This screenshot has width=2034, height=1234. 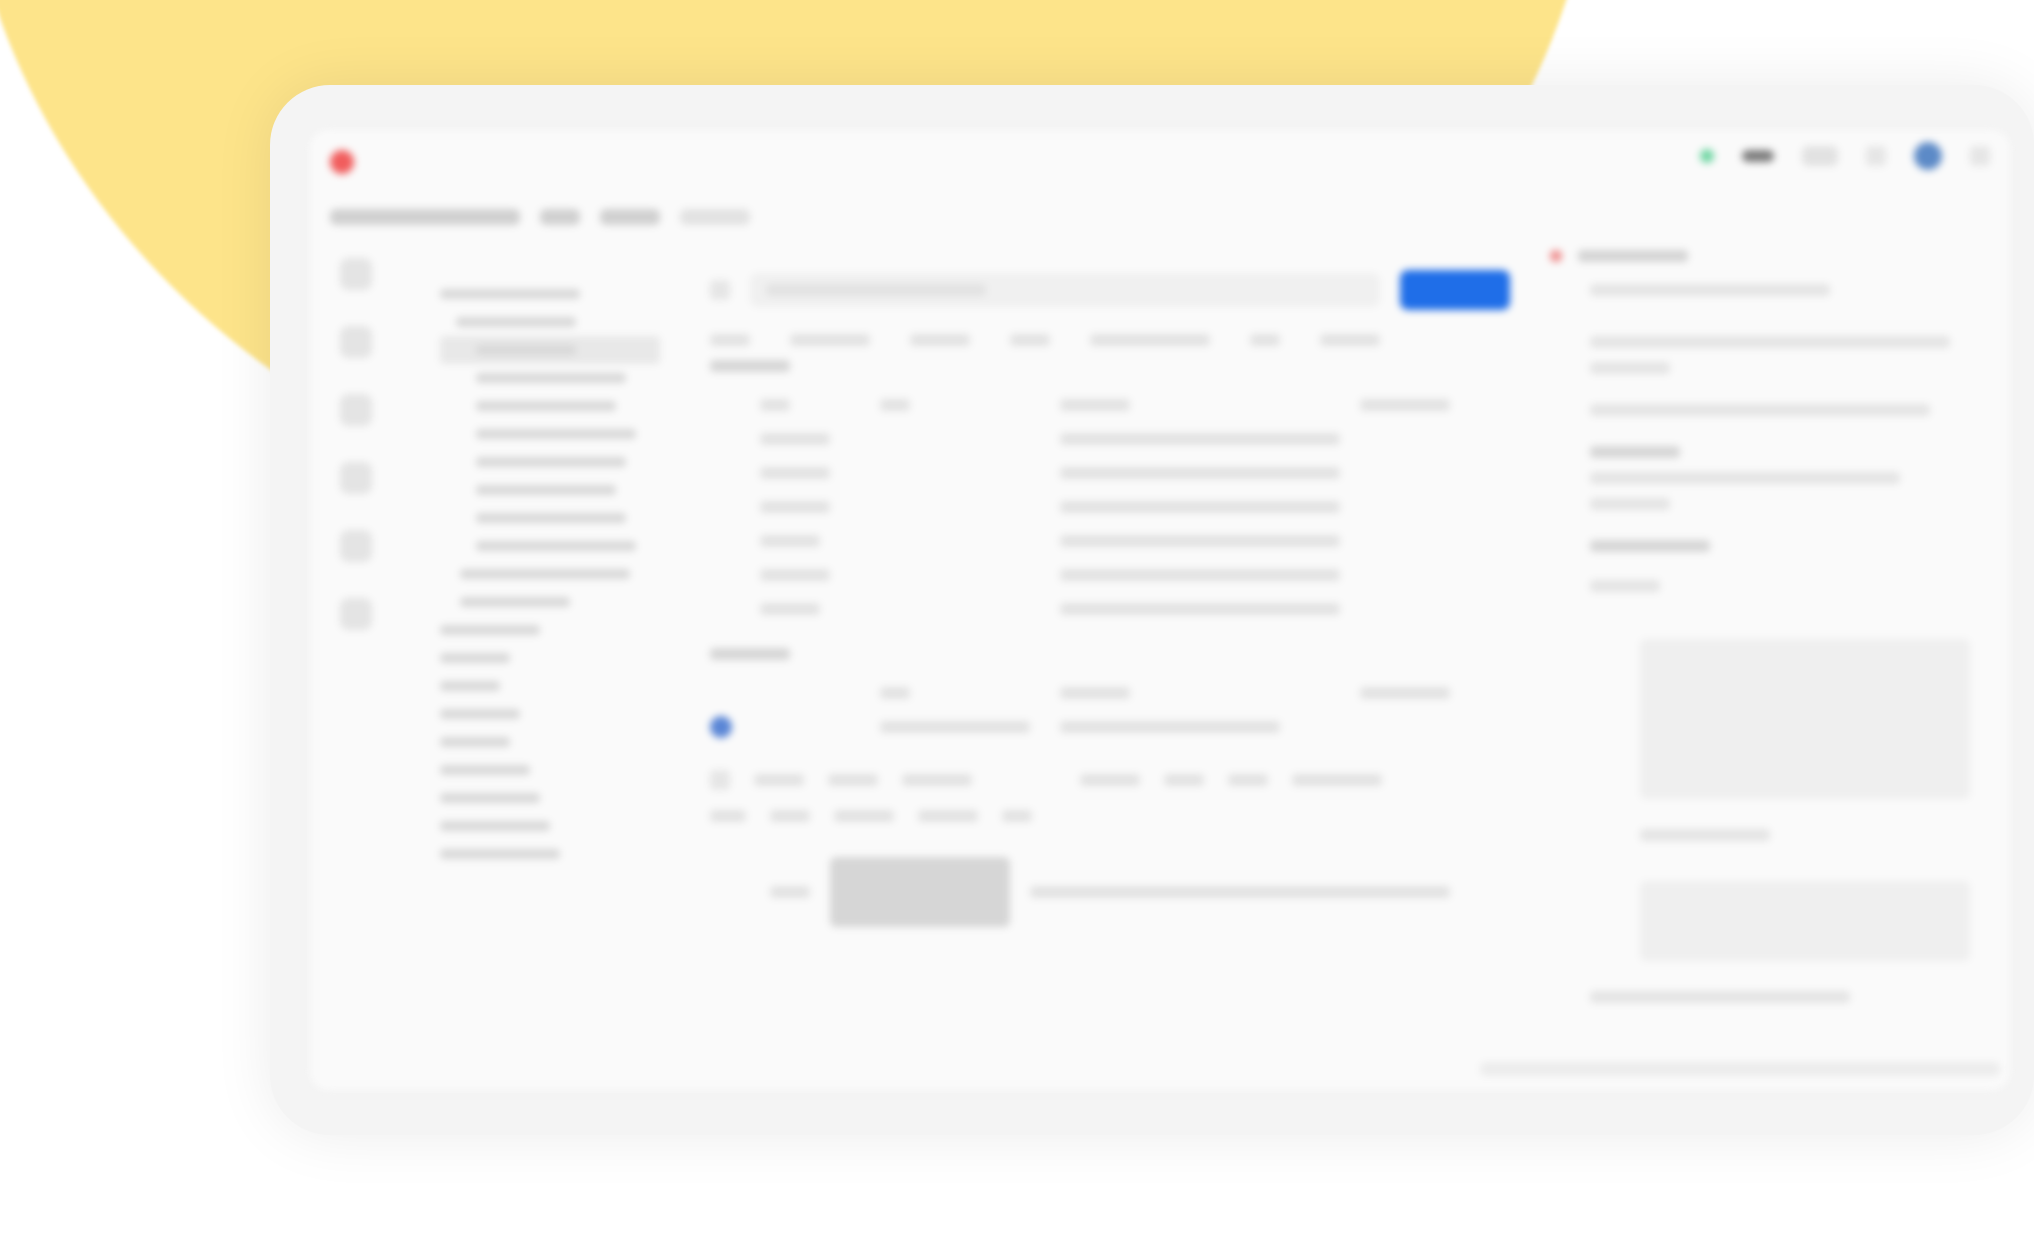 What do you see at coordinates (1760, 633) in the screenshot?
I see `context-panel` at bounding box center [1760, 633].